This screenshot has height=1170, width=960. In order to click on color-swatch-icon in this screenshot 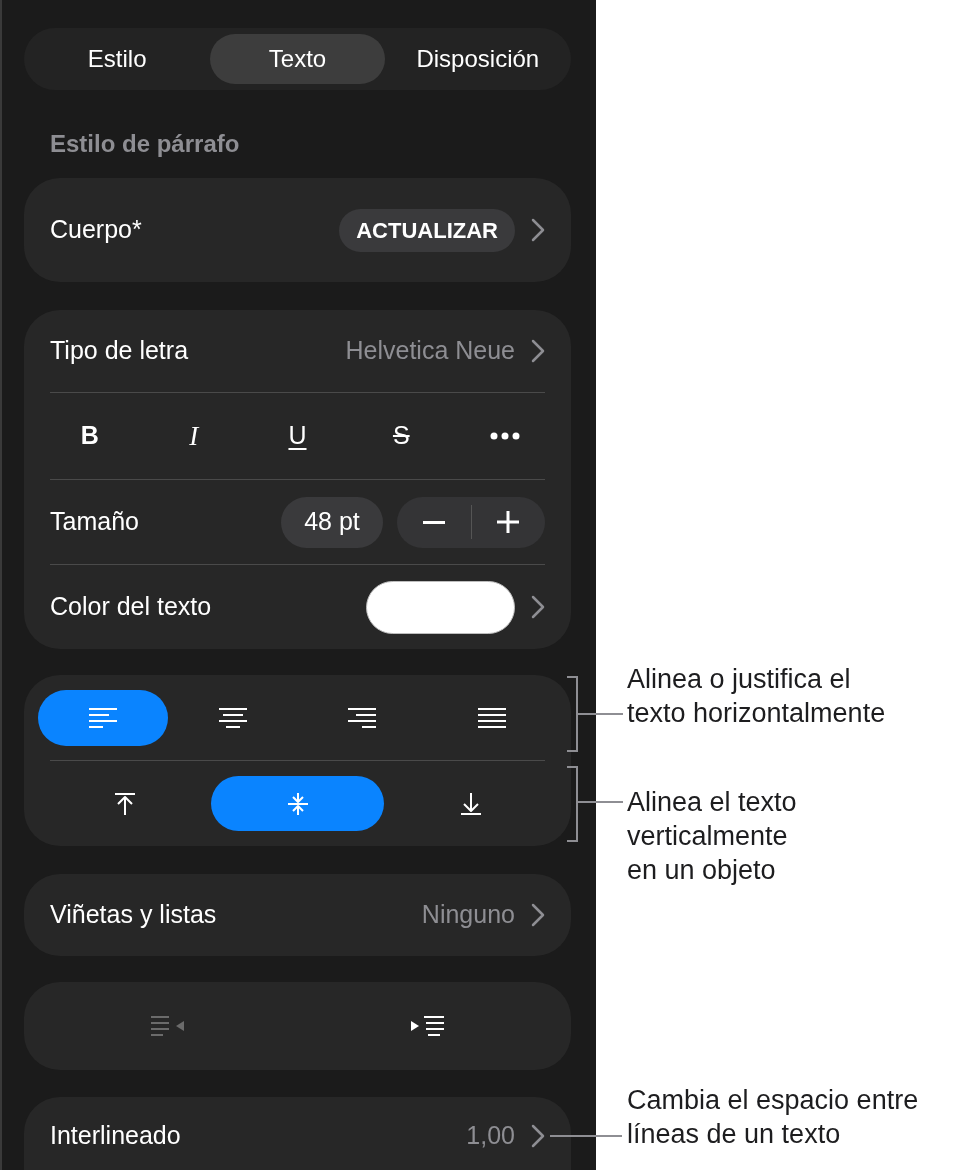, I will do `click(440, 607)`.